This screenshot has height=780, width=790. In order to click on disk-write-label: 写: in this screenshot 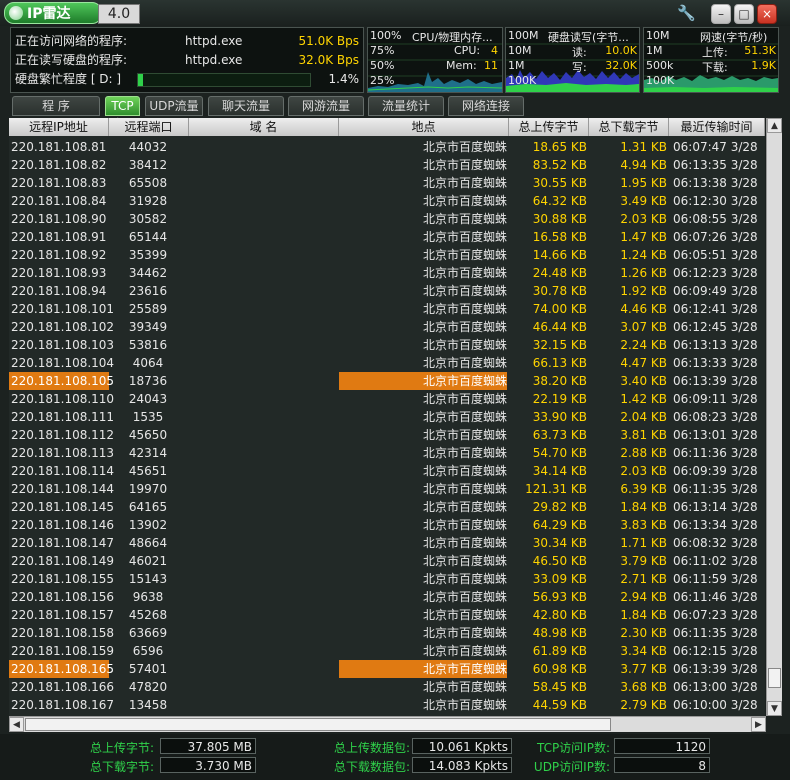, I will do `click(579, 67)`.